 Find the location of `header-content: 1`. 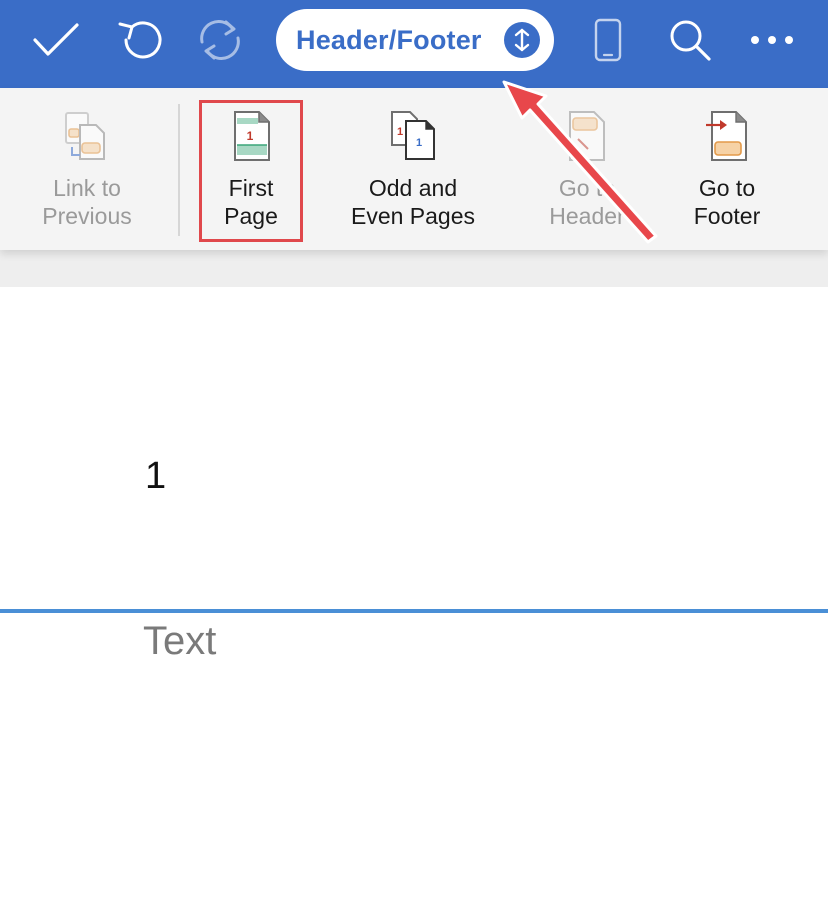

header-content: 1 is located at coordinates (155, 476).